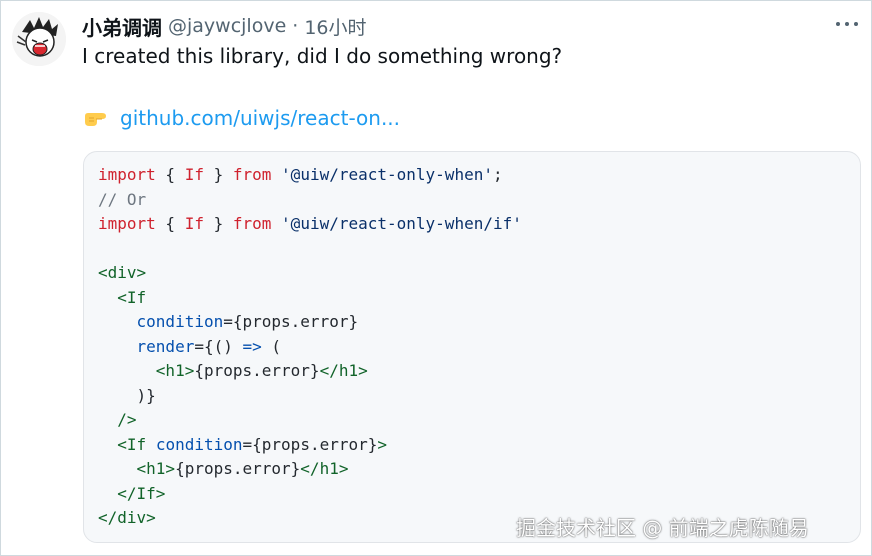  I want to click on code-token: </If>, so click(141, 493).